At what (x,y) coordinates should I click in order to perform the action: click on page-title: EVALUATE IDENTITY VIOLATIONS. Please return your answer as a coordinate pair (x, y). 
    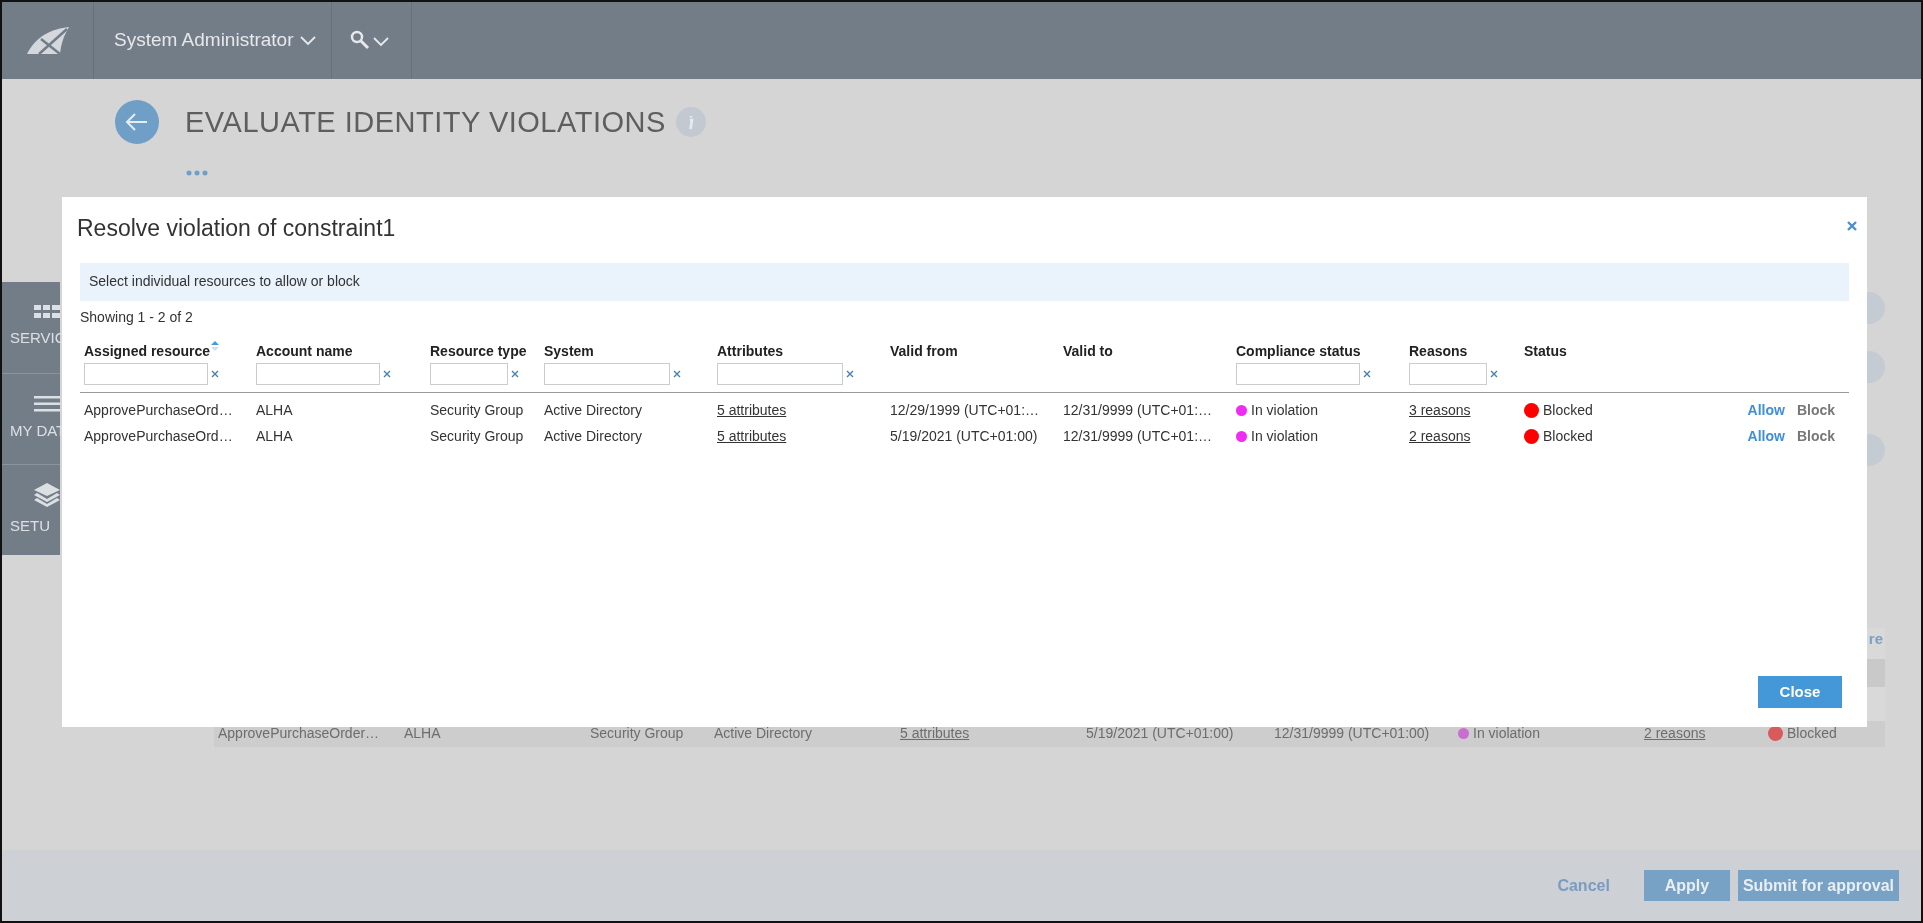
    Looking at the image, I should click on (425, 122).